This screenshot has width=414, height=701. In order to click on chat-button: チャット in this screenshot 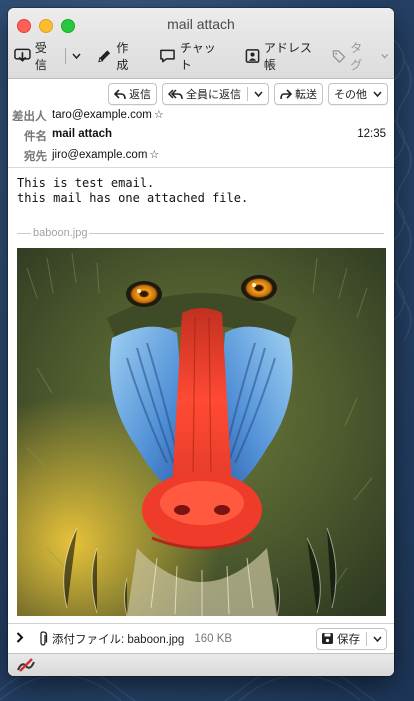, I will do `click(192, 56)`.